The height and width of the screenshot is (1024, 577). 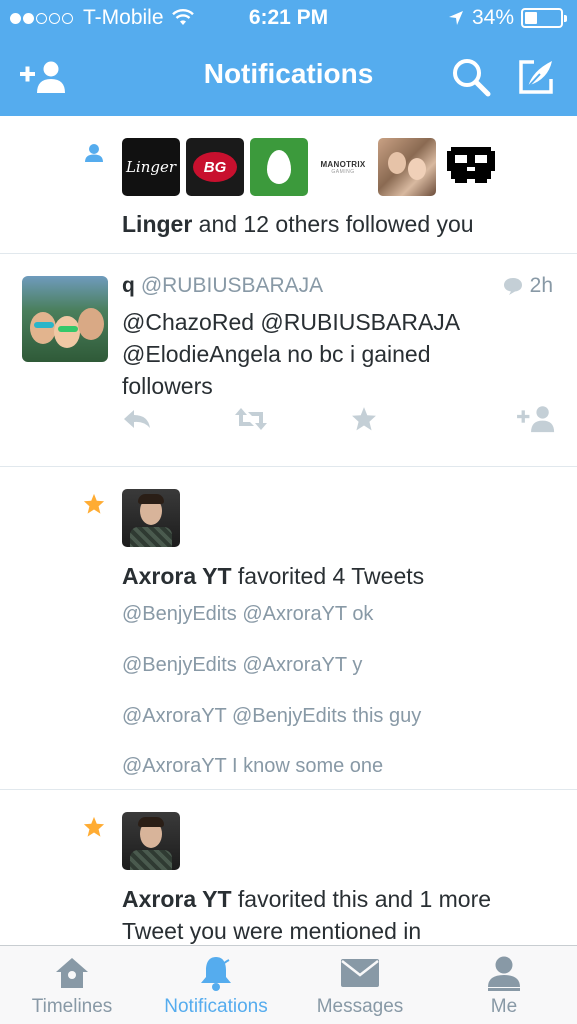 I want to click on battery-percent: 34%, so click(x=492, y=17).